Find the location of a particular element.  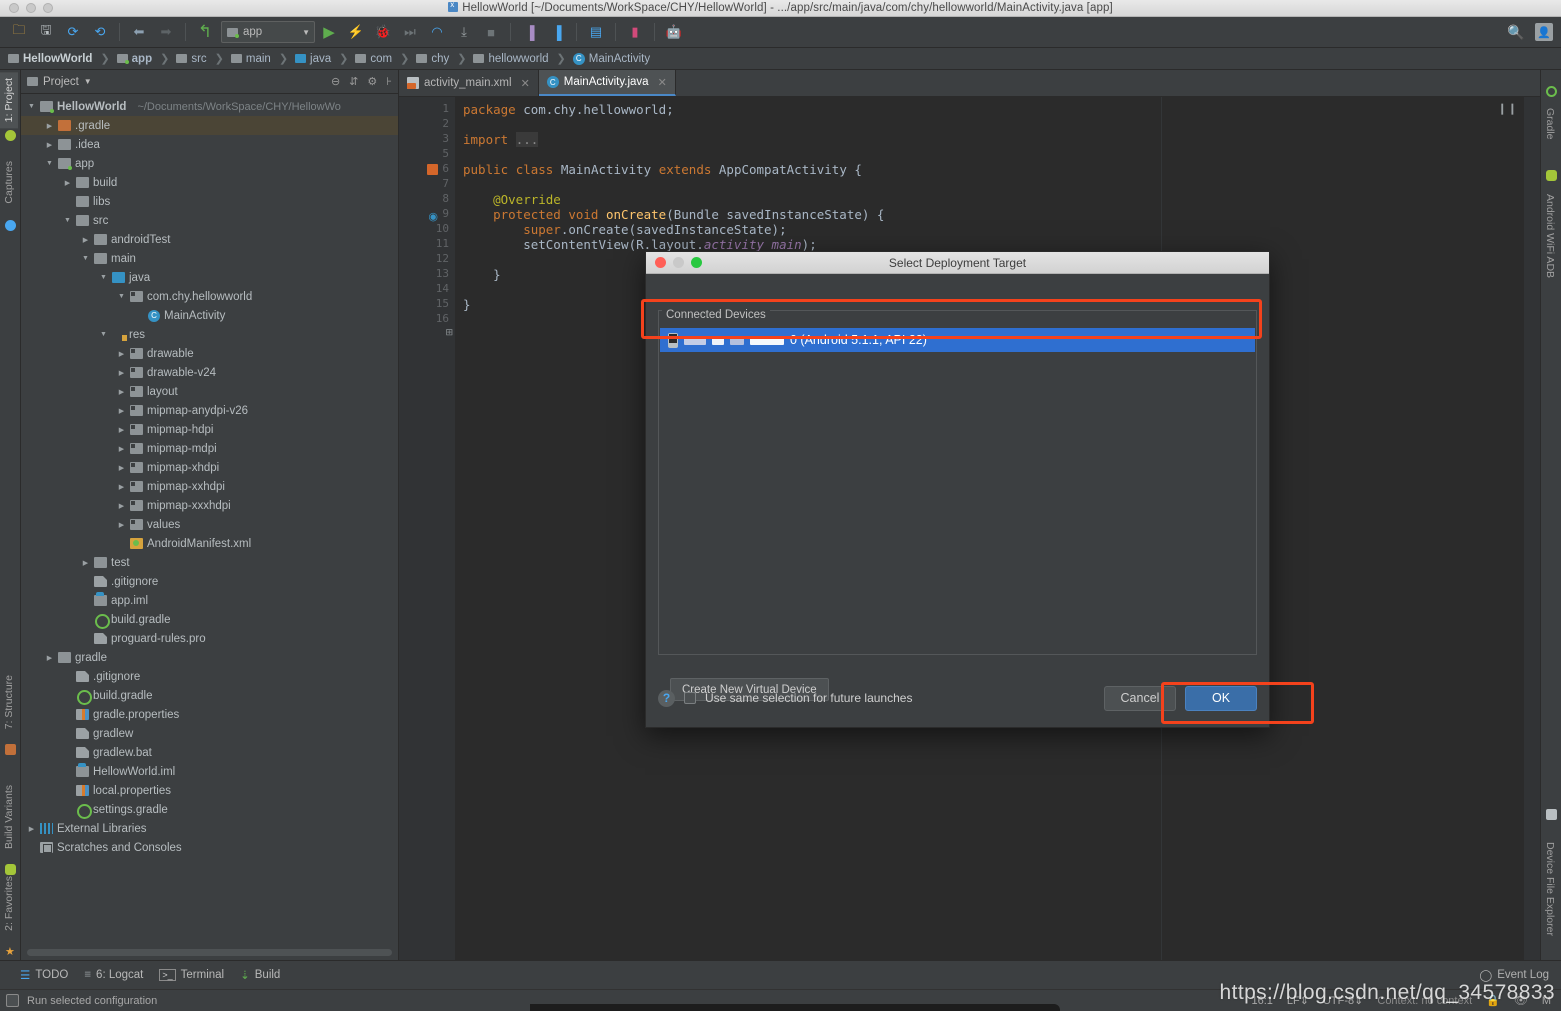

search-icon: 🔍 is located at coordinates (1516, 32).